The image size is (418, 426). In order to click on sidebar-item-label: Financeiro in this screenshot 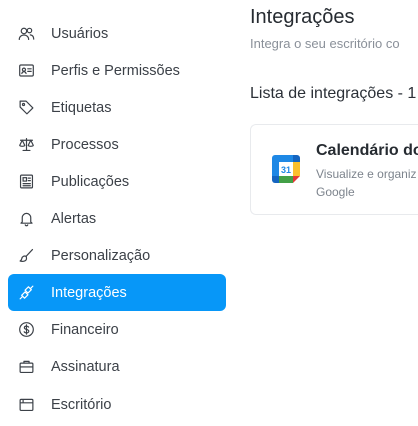, I will do `click(85, 329)`.